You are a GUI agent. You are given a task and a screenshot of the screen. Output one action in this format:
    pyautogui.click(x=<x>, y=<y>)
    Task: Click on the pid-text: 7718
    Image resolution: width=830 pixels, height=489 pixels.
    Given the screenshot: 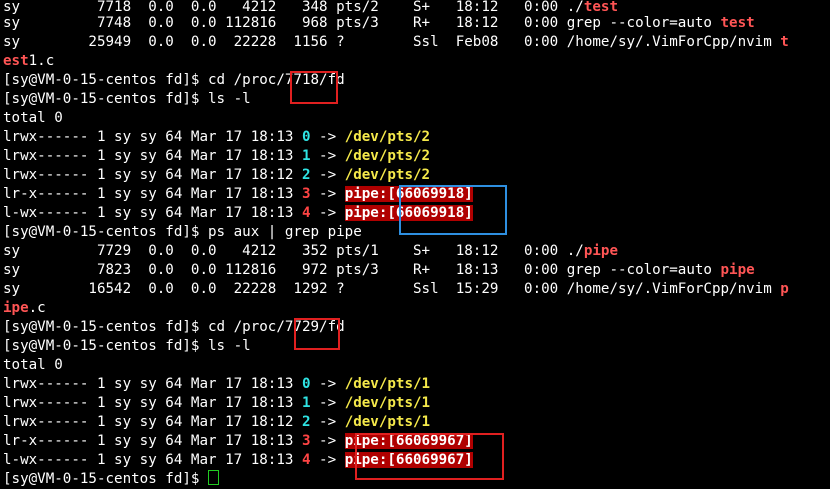 What is the action you would take?
    pyautogui.click(x=302, y=80)
    